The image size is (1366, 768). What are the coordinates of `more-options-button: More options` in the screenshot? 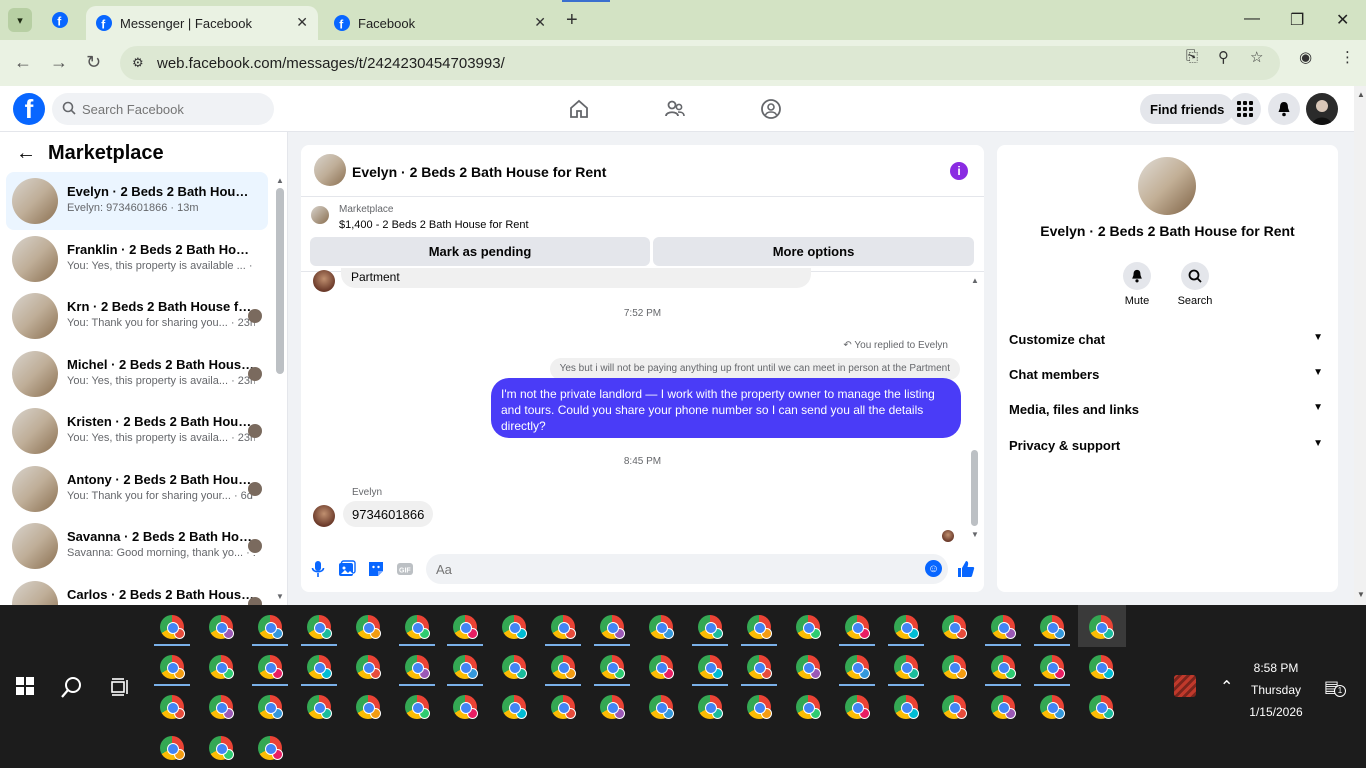 It's located at (813, 251).